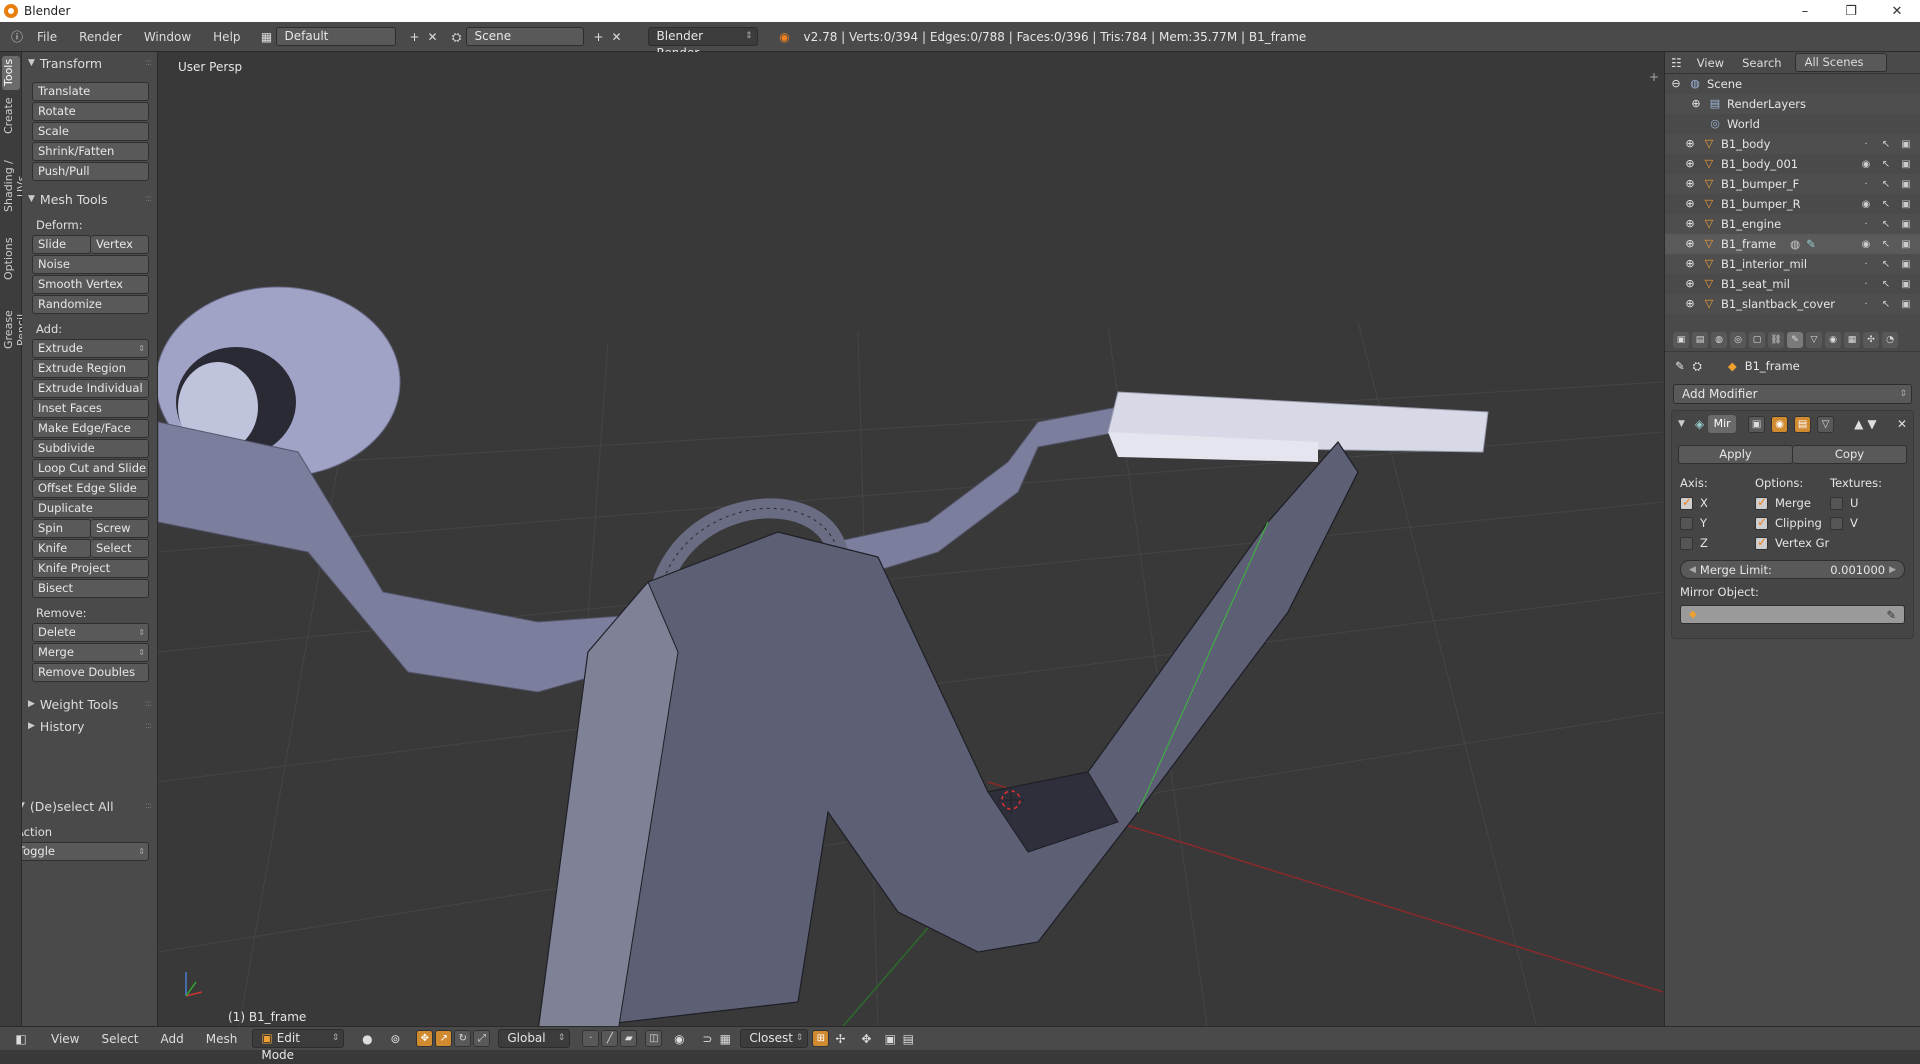  Describe the element at coordinates (1795, 339) in the screenshot. I see `modifiers-tab-icon: ✎` at that location.